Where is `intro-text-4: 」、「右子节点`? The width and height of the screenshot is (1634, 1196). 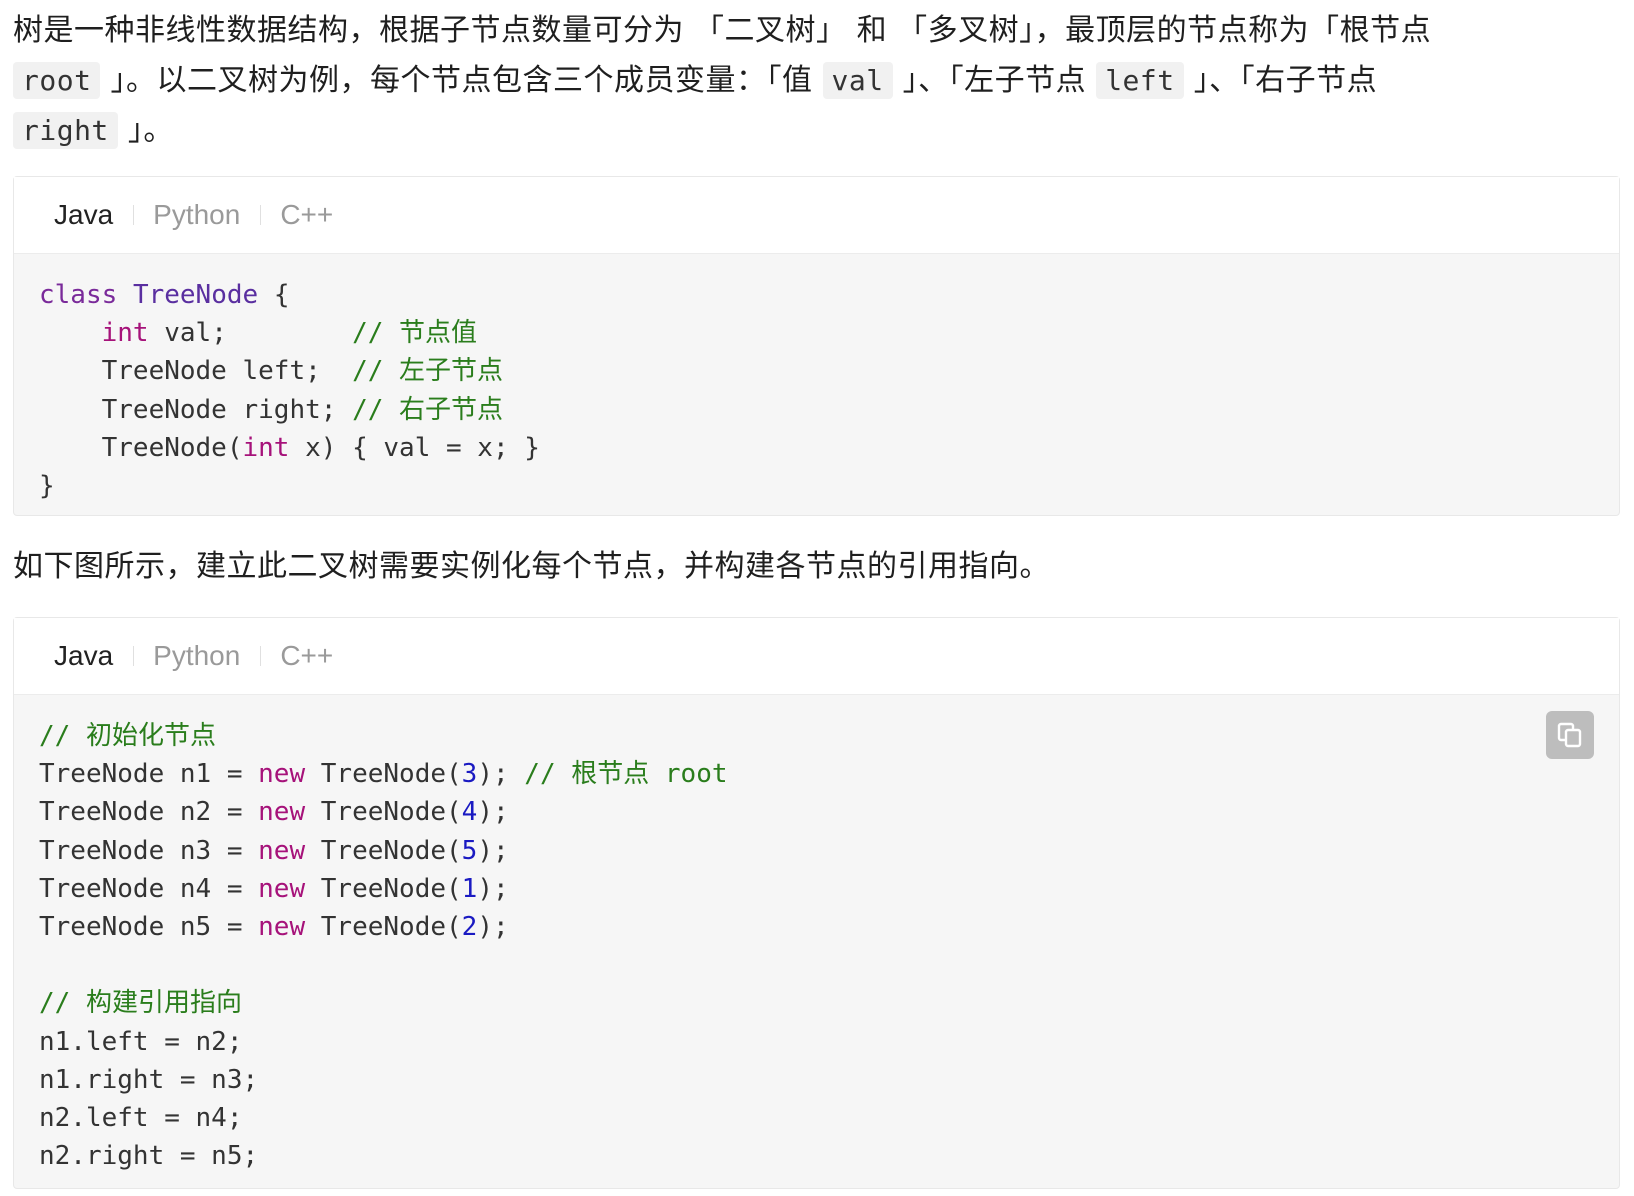
intro-text-4: 」、「右子节点 is located at coordinates (1285, 80).